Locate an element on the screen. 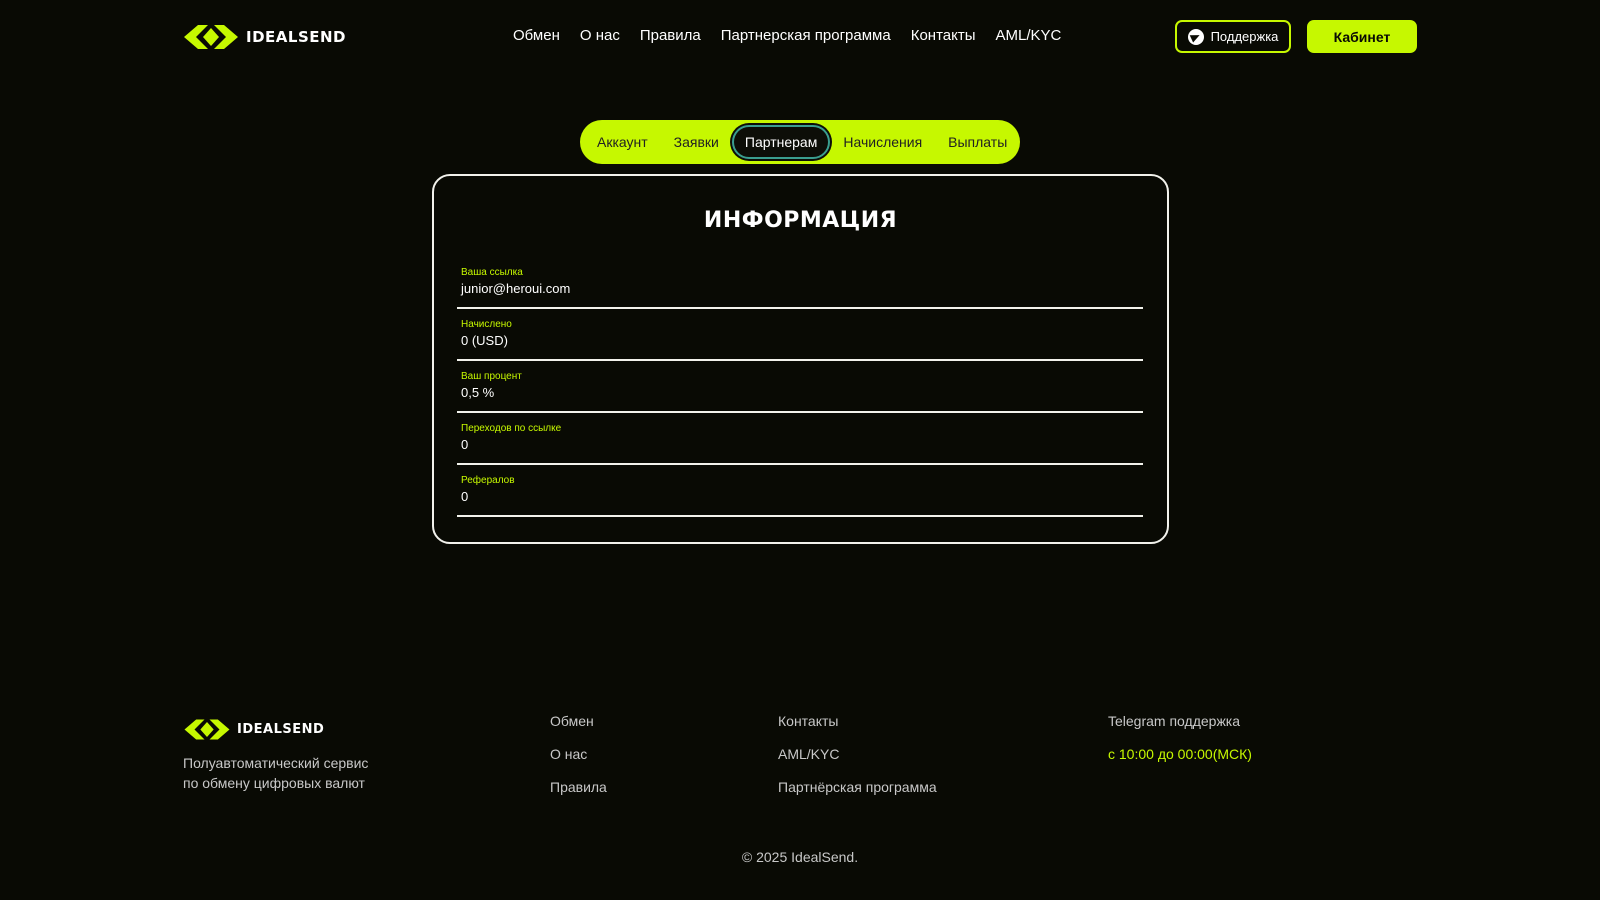 The width and height of the screenshot is (1600, 900). field-label: Начислено is located at coordinates (486, 324).